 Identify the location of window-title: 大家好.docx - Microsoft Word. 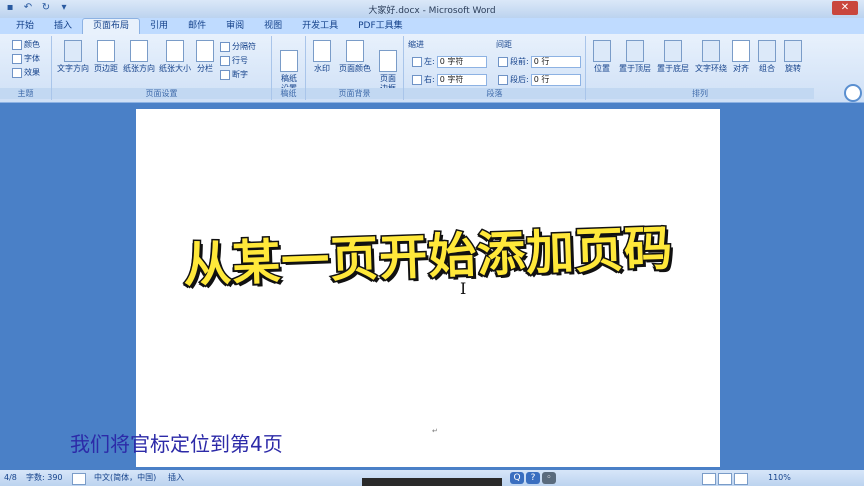
(432, 11).